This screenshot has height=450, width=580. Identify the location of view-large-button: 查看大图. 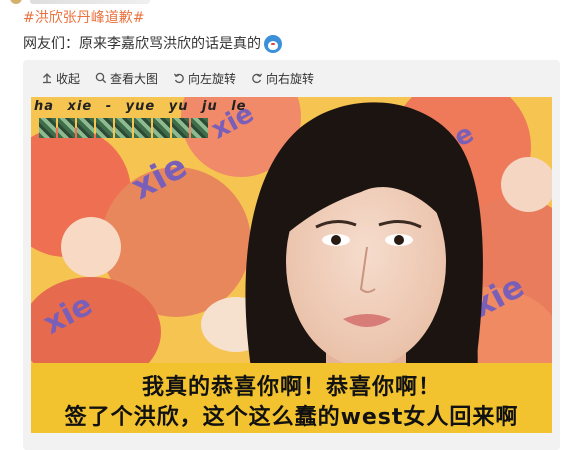
(126, 78).